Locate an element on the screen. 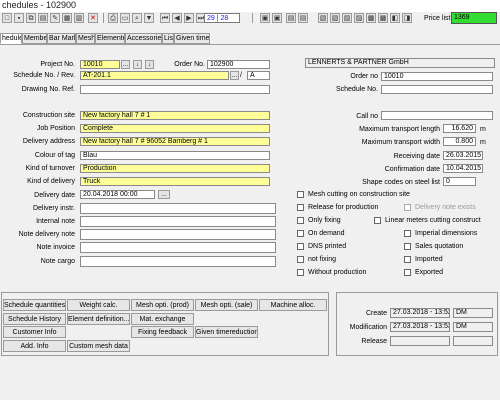 The image size is (500, 400). project-down-button: ↓ is located at coordinates (137, 64).